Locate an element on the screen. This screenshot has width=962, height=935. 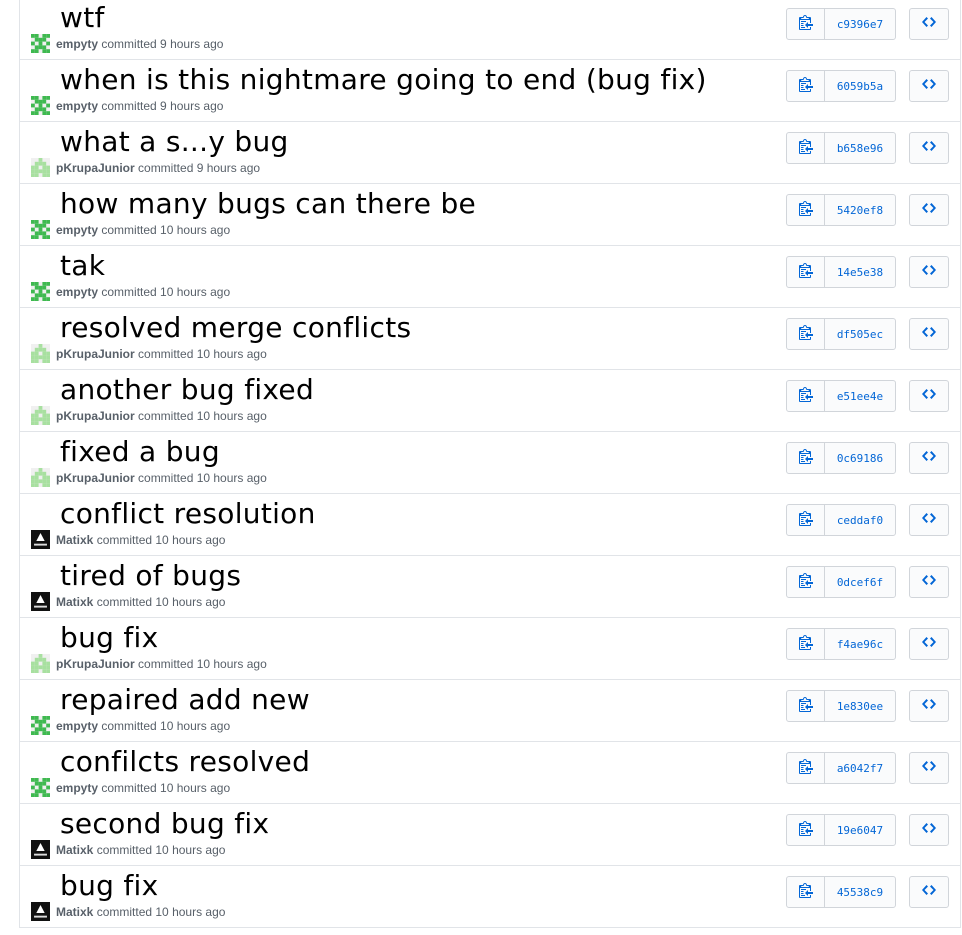
commit-sha-link: c9396e7 is located at coordinates (860, 24).